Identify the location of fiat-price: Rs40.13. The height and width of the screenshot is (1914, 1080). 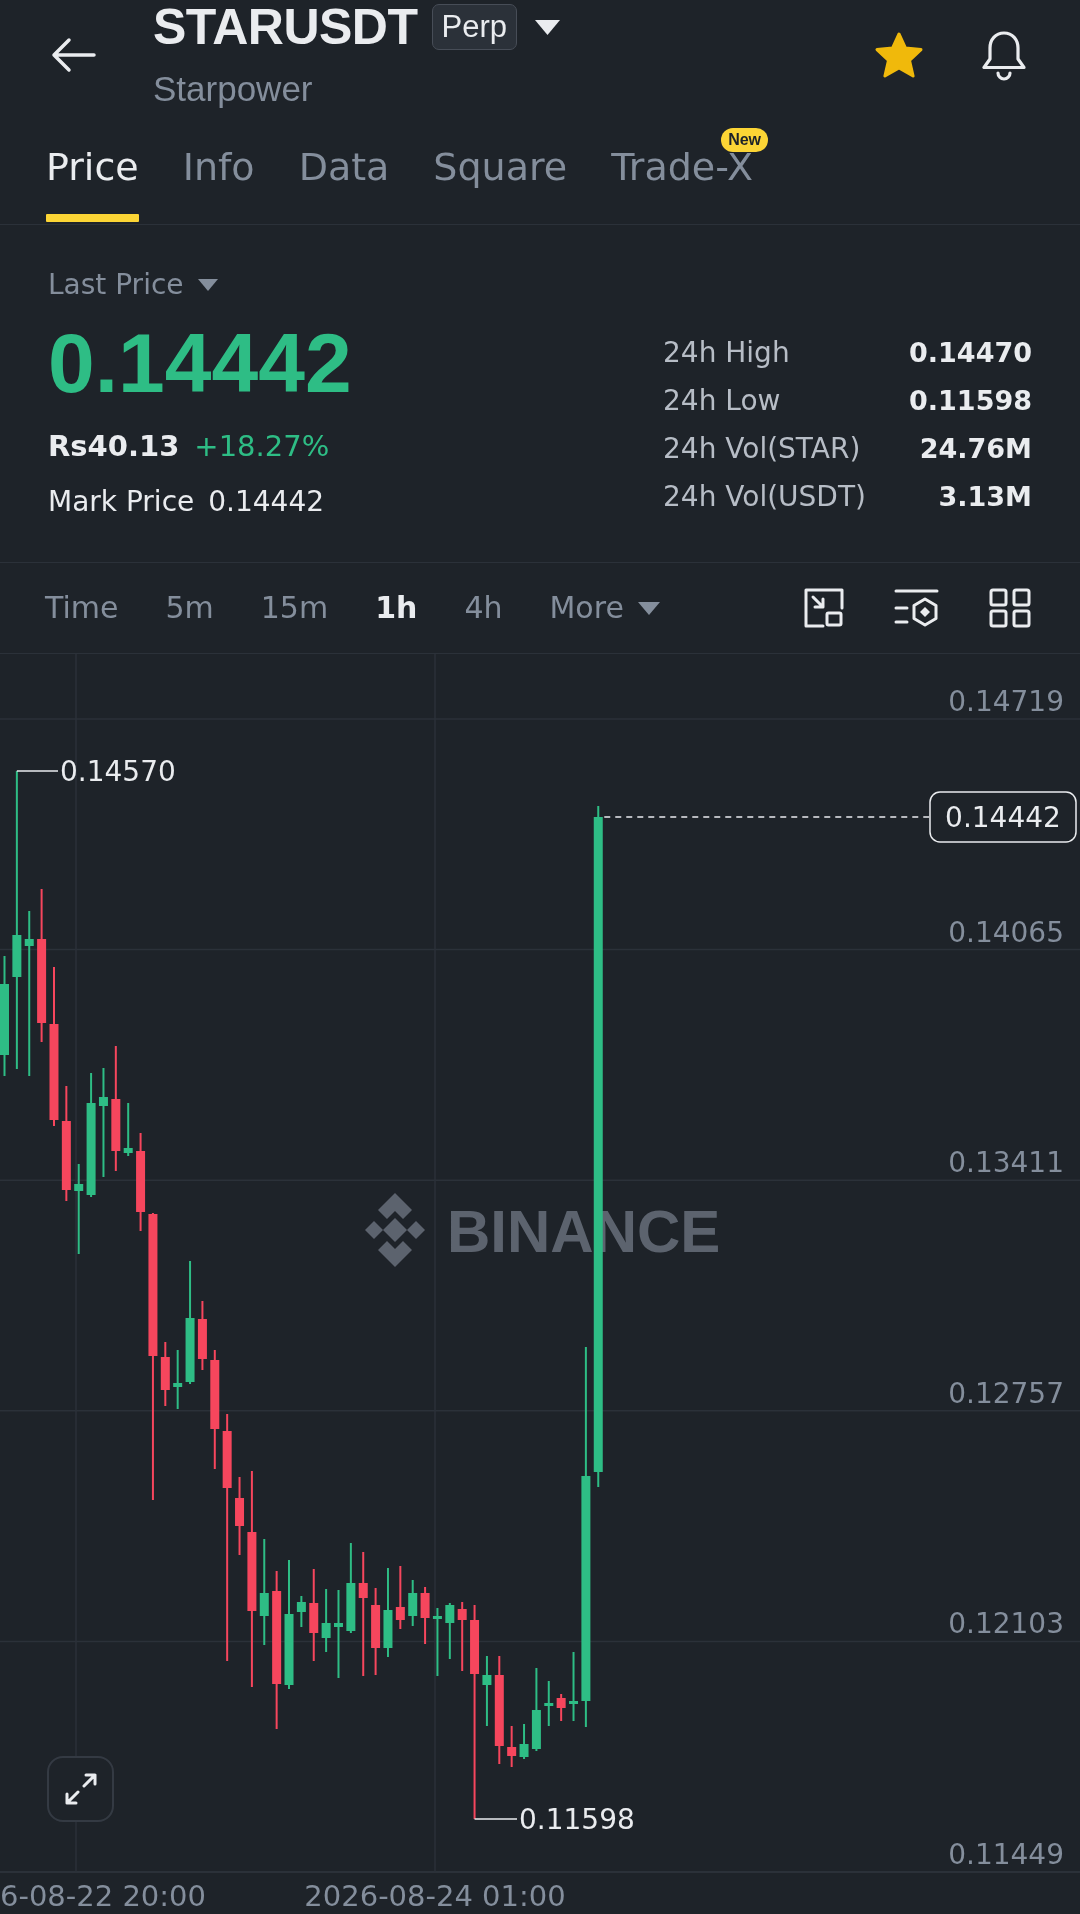
(114, 446).